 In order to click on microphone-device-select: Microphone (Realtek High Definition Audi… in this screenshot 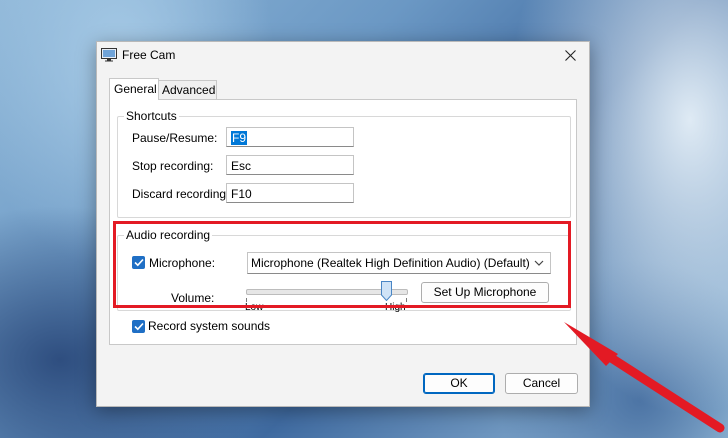, I will do `click(399, 263)`.